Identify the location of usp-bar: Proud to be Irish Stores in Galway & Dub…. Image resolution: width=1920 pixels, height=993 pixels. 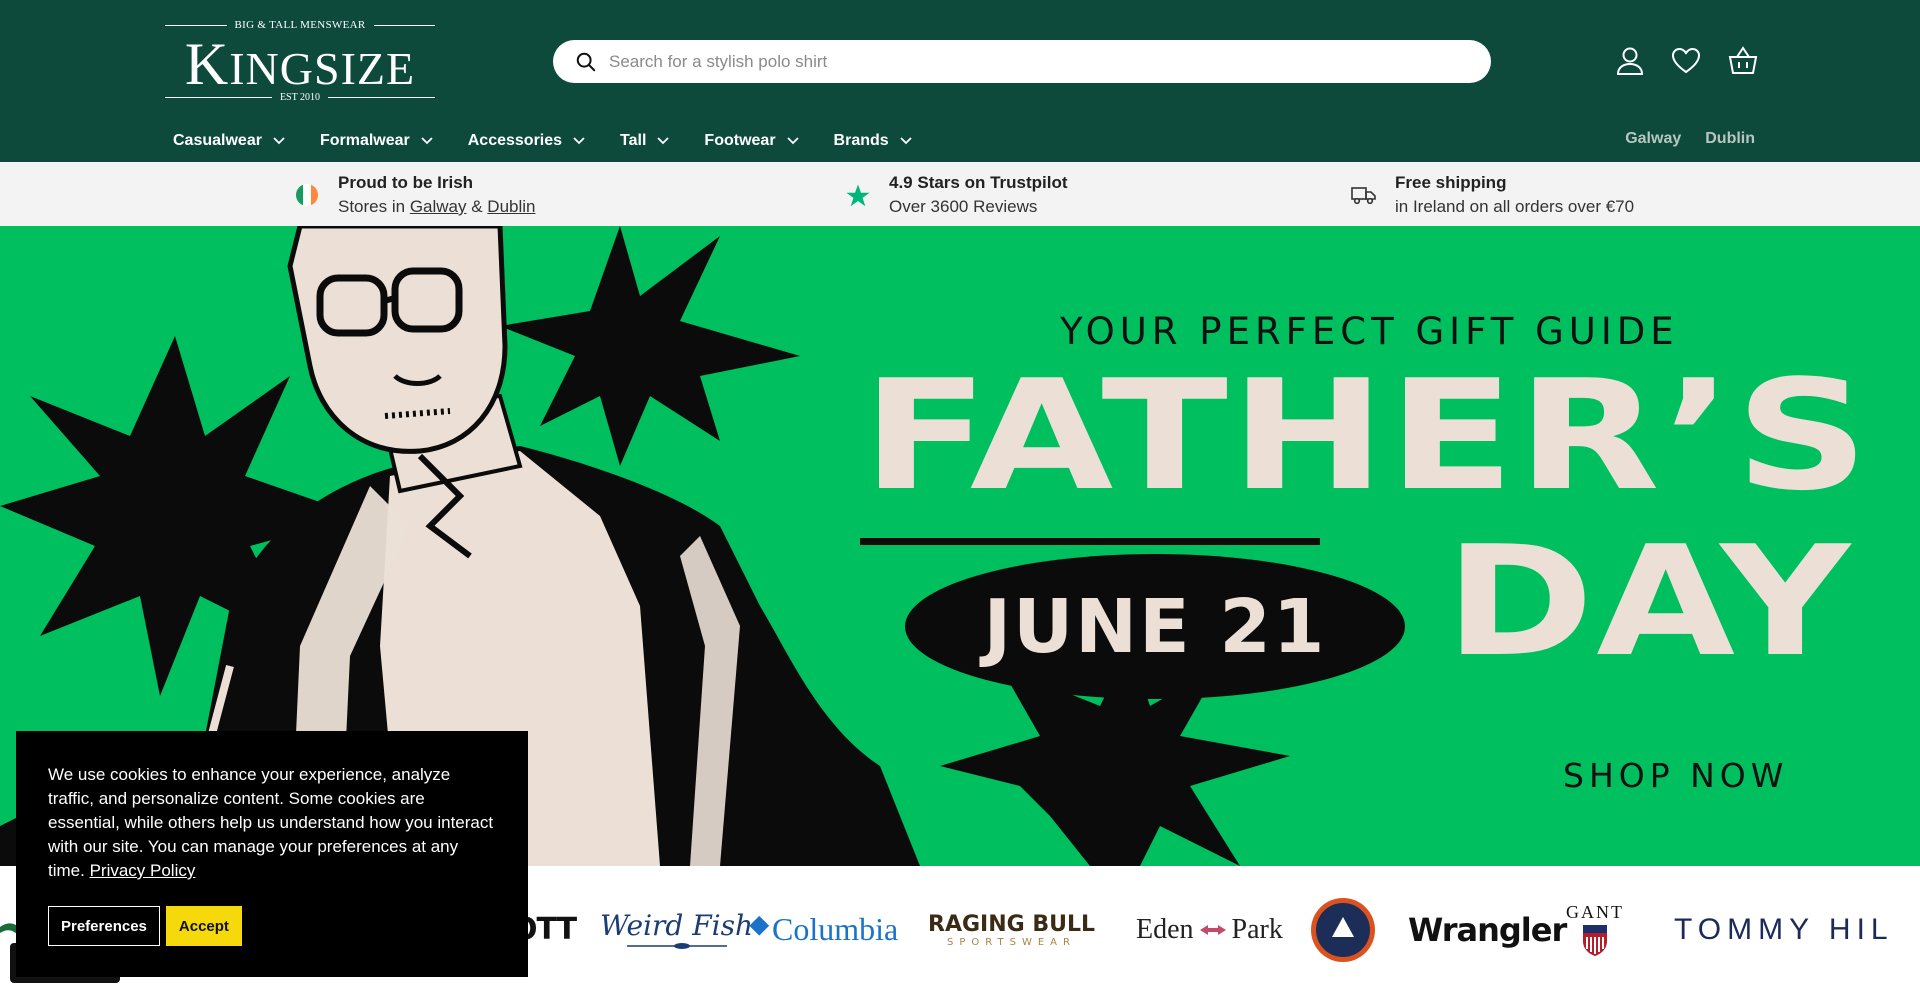
(960, 194).